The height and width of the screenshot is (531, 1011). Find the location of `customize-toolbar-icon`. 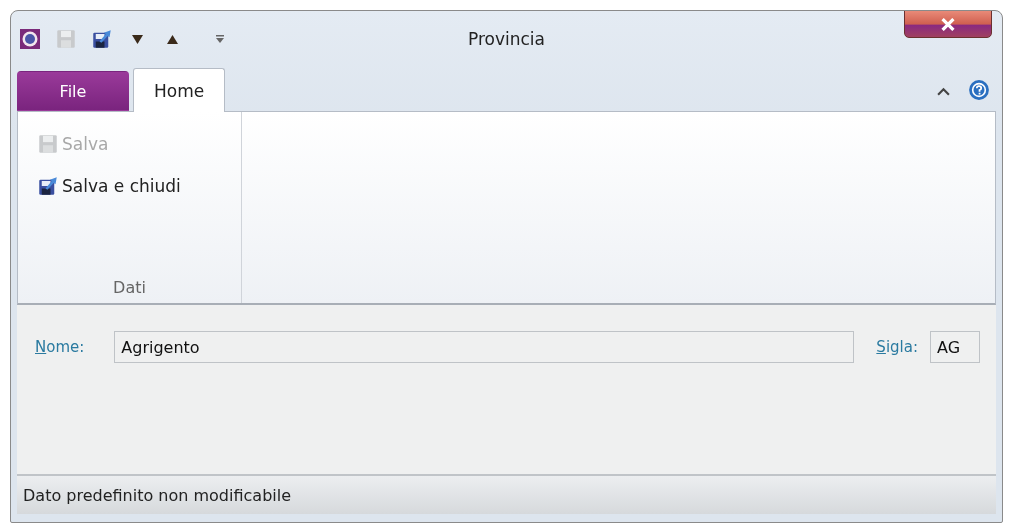

customize-toolbar-icon is located at coordinates (220, 39).